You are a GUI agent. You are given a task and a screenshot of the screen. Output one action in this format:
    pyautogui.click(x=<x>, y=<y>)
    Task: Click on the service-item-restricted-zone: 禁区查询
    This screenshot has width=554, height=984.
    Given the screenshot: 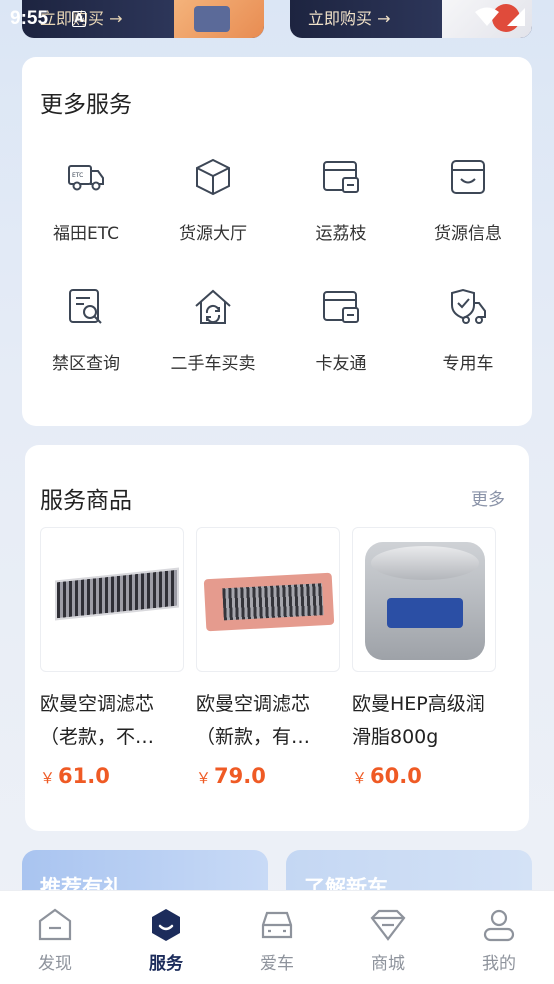 What is the action you would take?
    pyautogui.click(x=86, y=342)
    